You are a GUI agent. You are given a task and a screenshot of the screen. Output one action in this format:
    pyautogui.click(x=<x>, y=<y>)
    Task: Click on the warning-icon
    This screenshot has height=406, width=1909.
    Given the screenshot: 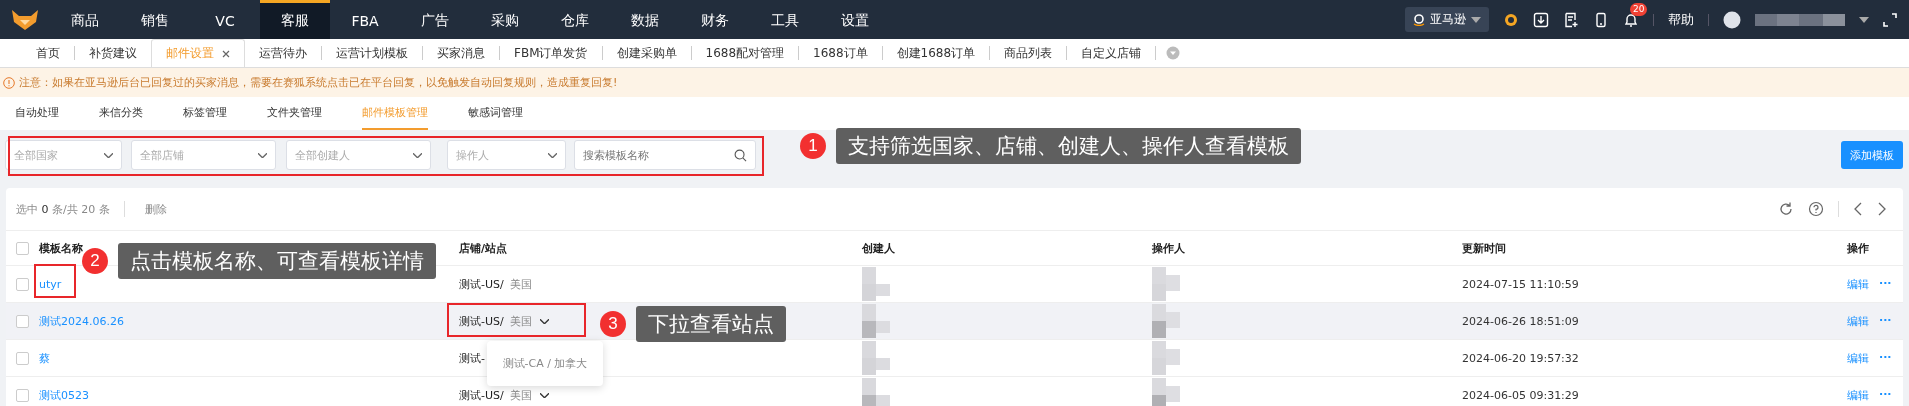 What is the action you would take?
    pyautogui.click(x=9, y=82)
    